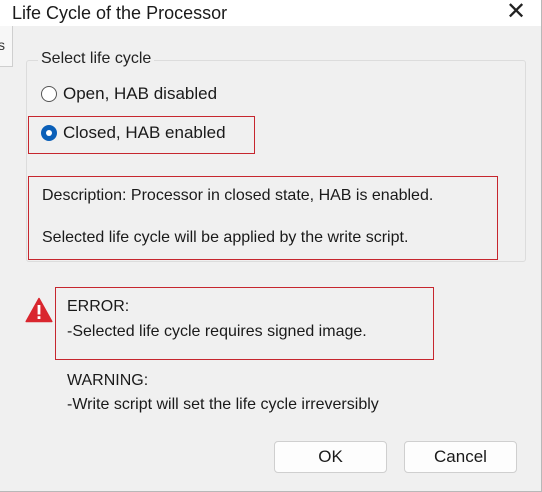  I want to click on radio-open-hab-disabled: Open, HAB disabled, so click(129, 94).